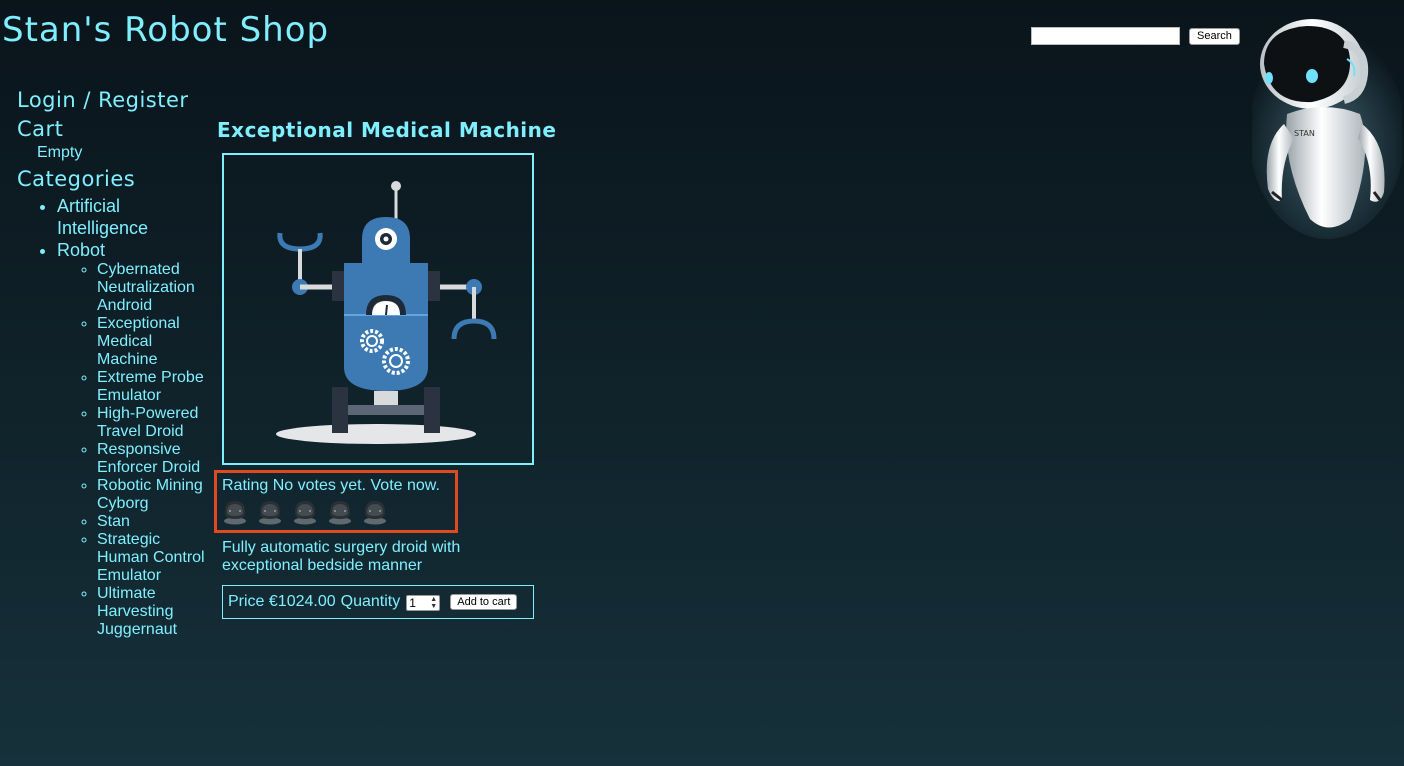  What do you see at coordinates (433, 603) in the screenshot?
I see `stepper-arrows-icon: ▲ ▼` at bounding box center [433, 603].